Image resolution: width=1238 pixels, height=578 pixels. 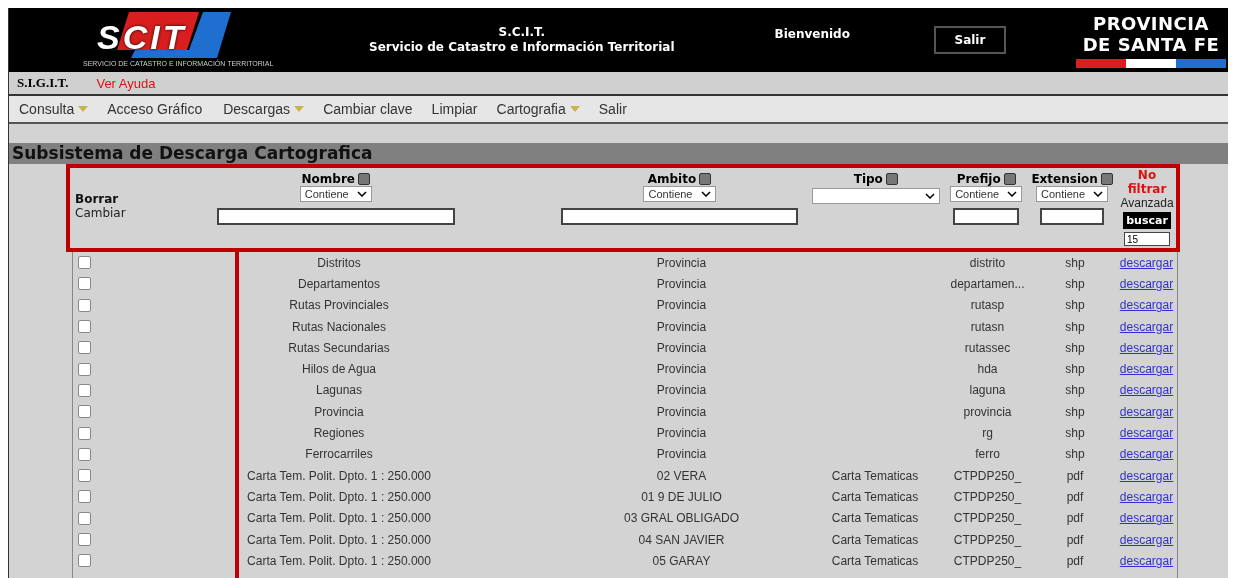 I want to click on menu-item: Cambiar clave, so click(x=368, y=109).